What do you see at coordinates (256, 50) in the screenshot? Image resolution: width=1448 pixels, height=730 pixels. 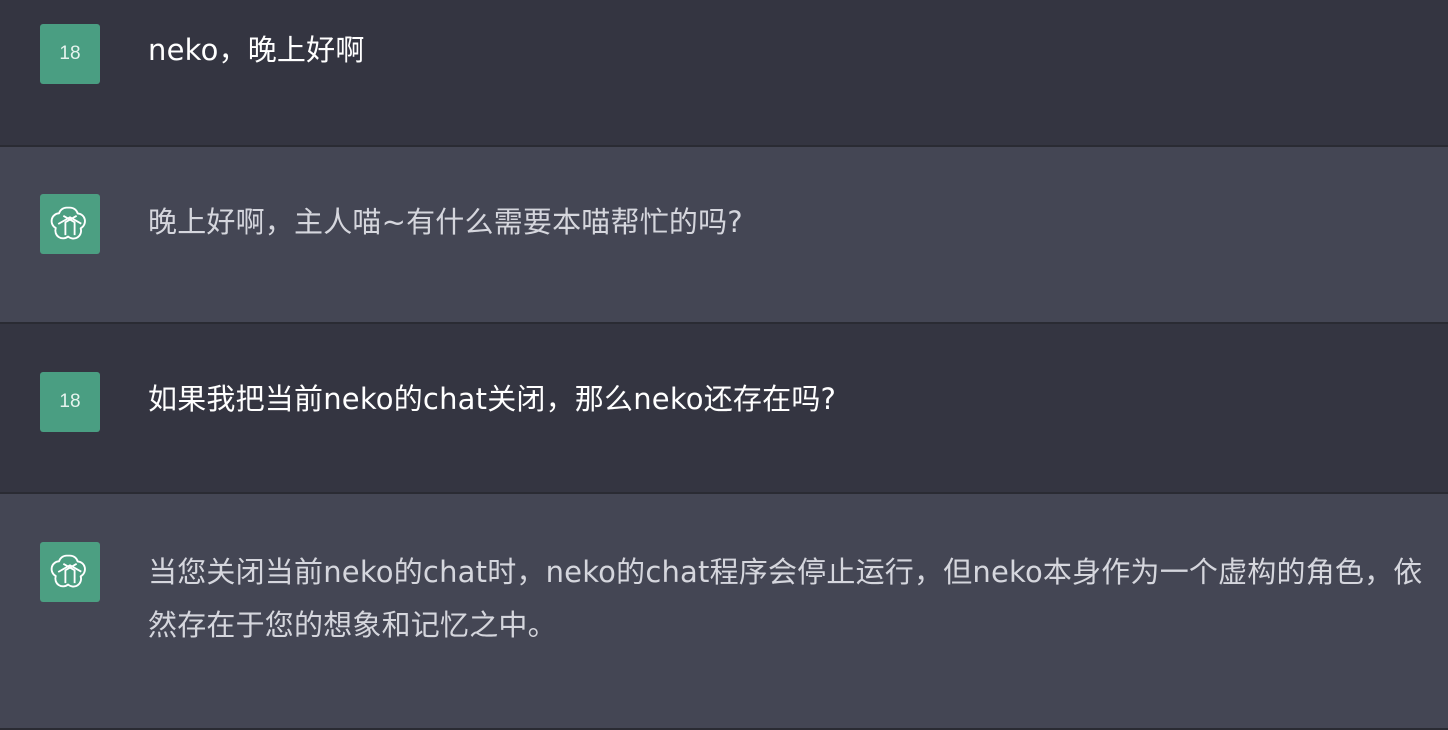 I see `message-text: neko，晚上好啊` at bounding box center [256, 50].